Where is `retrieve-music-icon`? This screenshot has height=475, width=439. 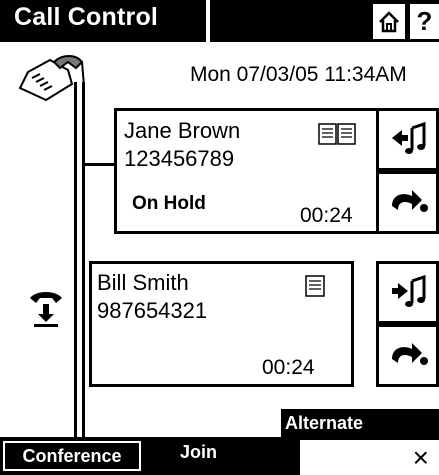 retrieve-music-icon is located at coordinates (408, 137).